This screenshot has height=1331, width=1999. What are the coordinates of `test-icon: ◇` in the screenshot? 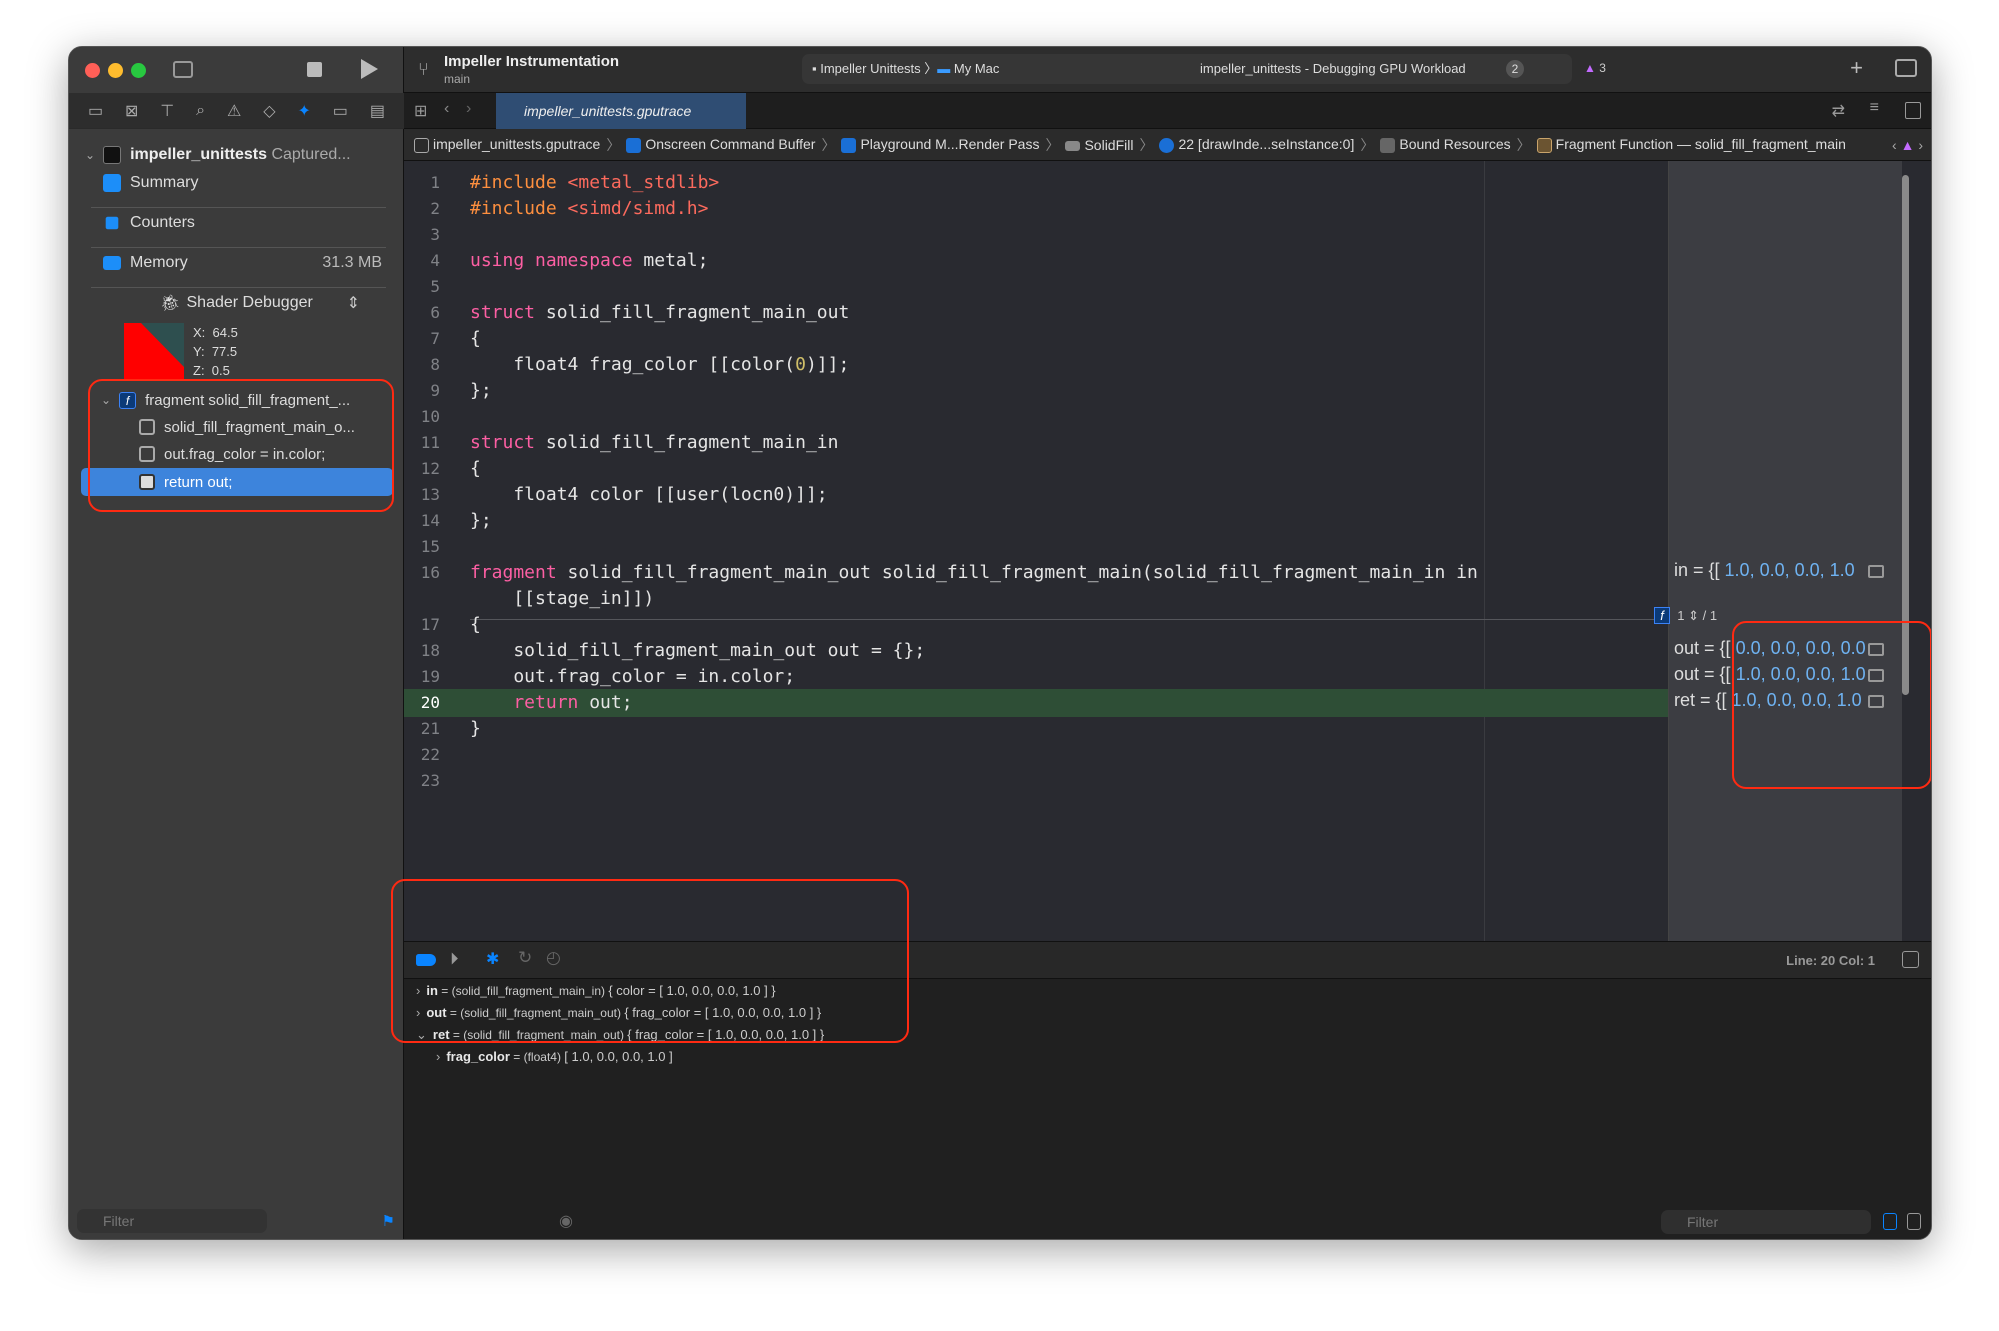 It's located at (269, 111).